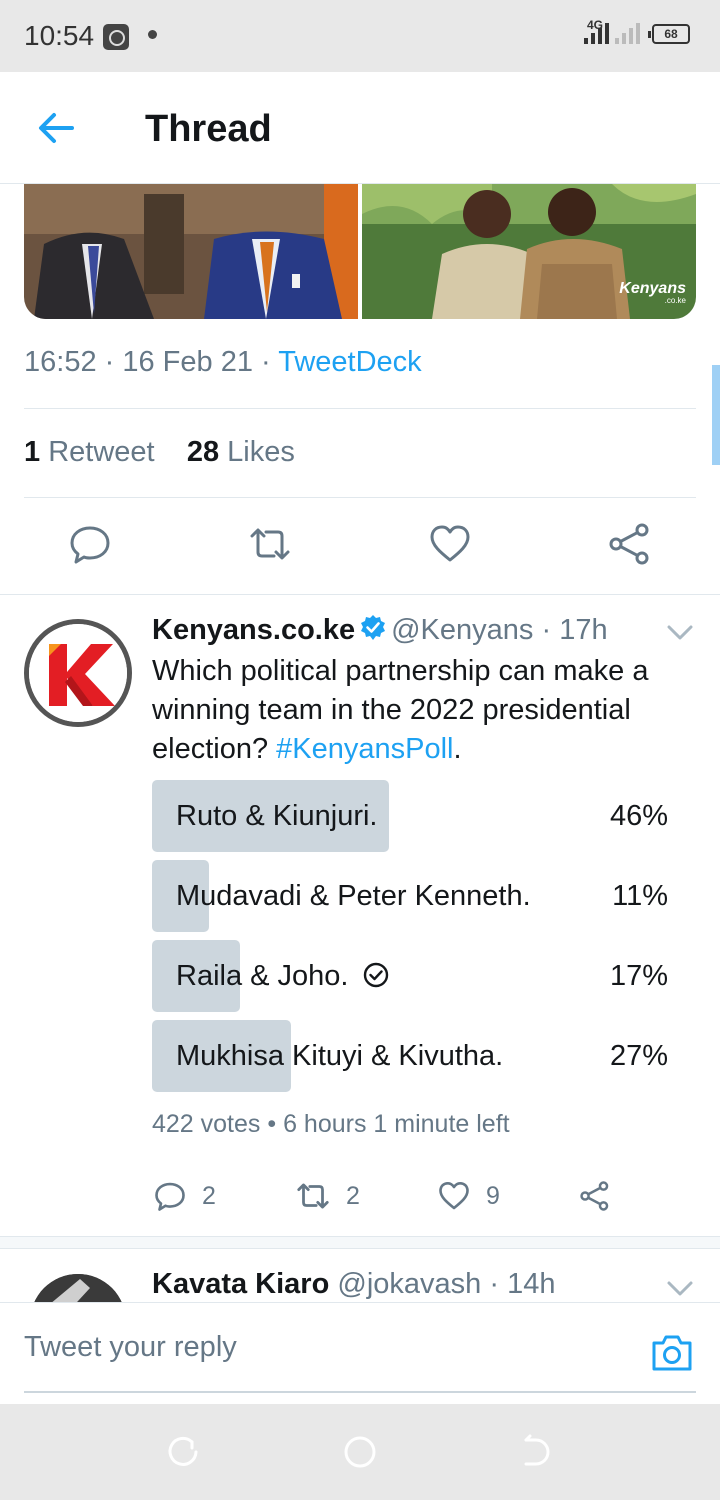 This screenshot has width=720, height=1500. I want to click on tweet-header: Kavata Kiaro @jokavash · 14h, so click(354, 1284).